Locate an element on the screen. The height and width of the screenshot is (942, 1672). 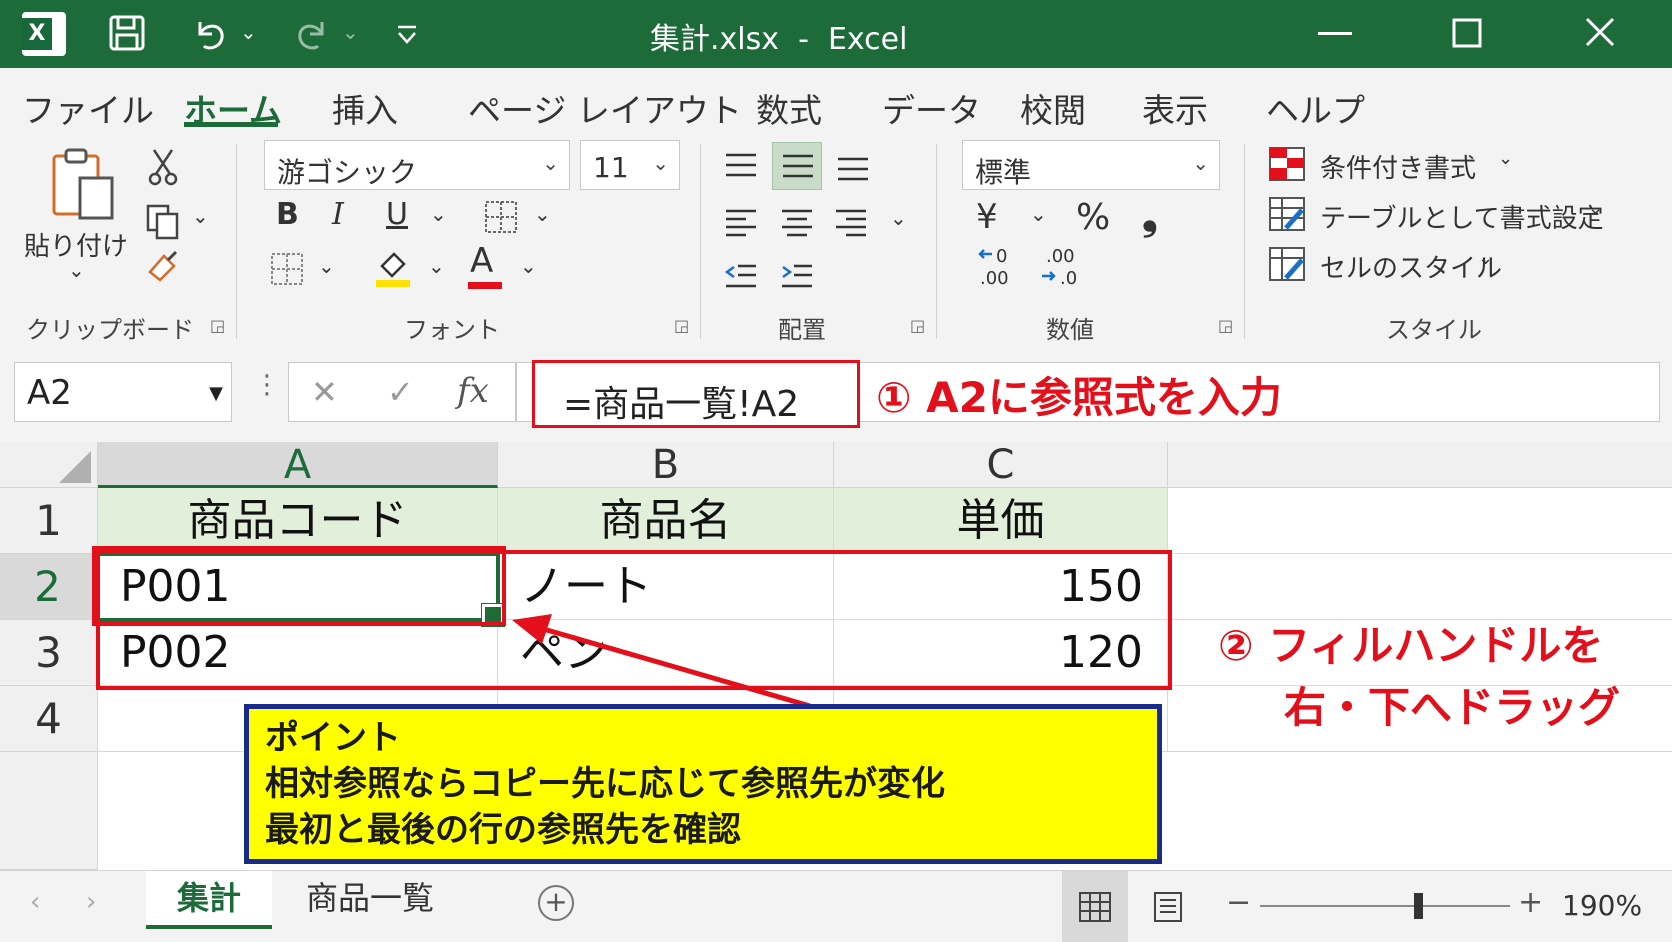
point-line2: 最初と最後の行の参照先を確認 is located at coordinates (503, 830).